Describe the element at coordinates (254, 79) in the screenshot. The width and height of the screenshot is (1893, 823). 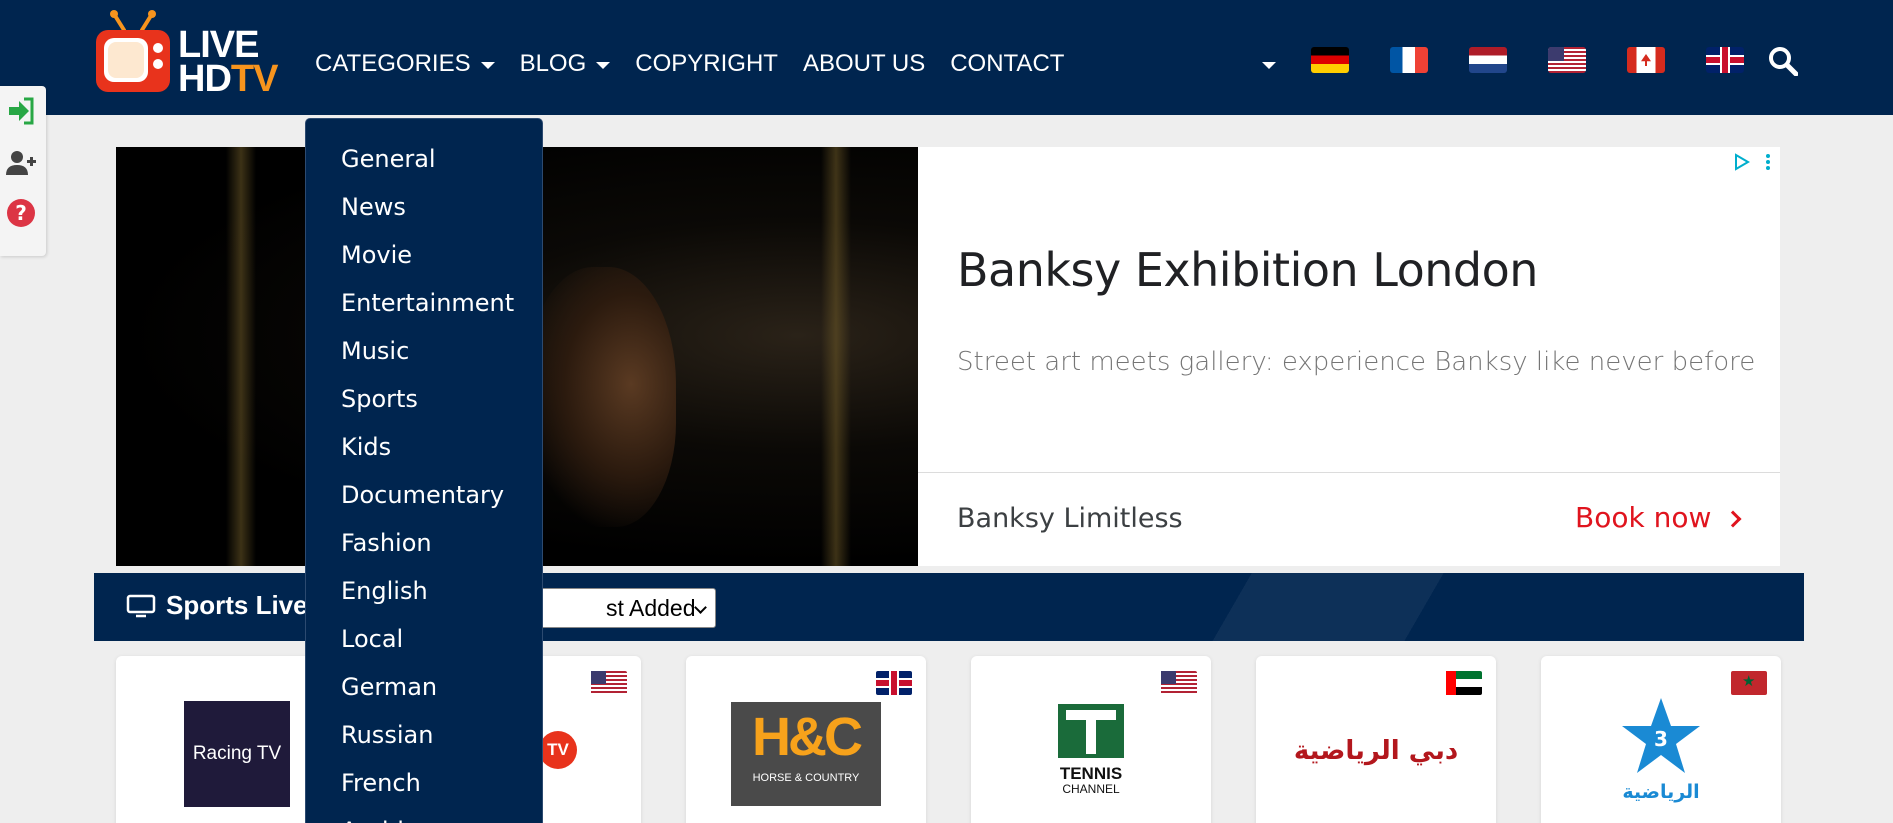
I see `logo-tv: TV` at that location.